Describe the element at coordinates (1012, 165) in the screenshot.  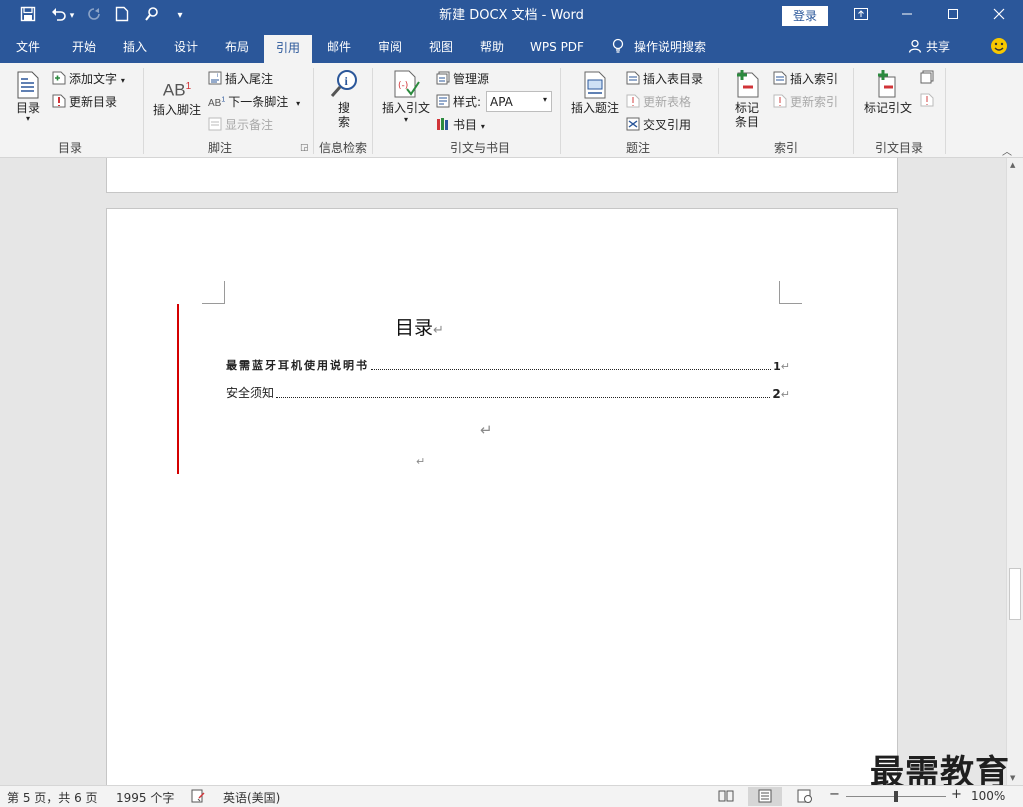
I see `scroll-up-icon: ▲` at that location.